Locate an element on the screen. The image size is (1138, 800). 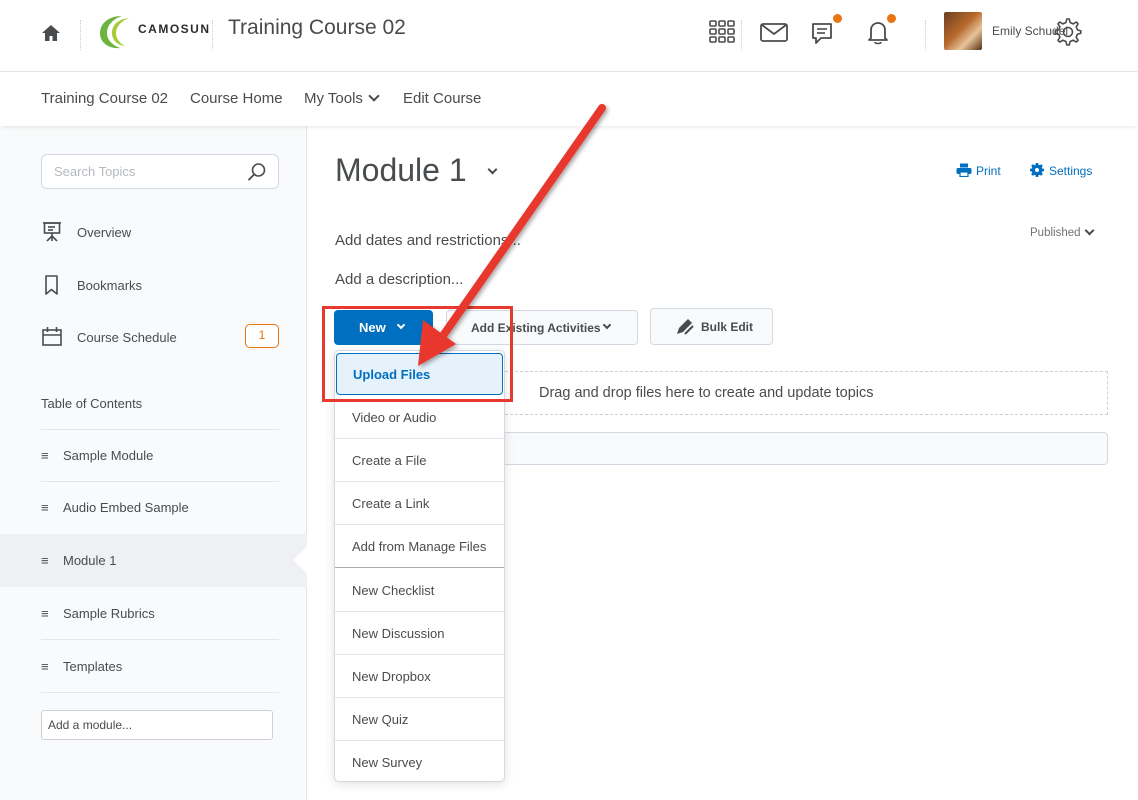
menu-item-video-or-audio: Video or Audio is located at coordinates (419, 417).